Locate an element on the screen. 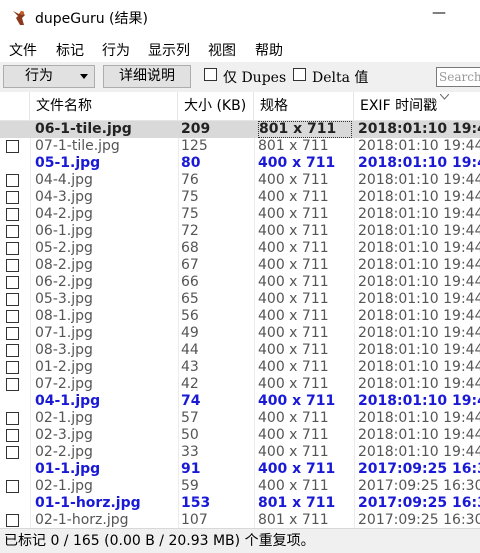 This screenshot has width=480, height=553. cell-filename: 04-4.jpg is located at coordinates (64, 180).